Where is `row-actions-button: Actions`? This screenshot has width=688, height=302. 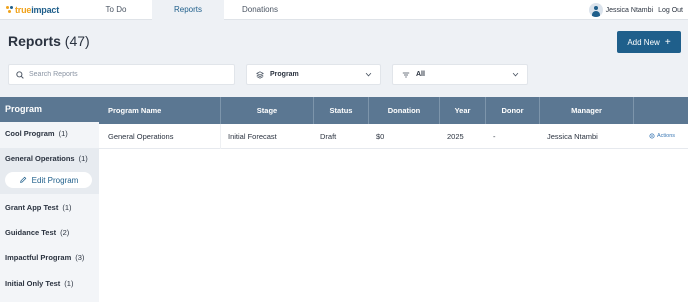 row-actions-button: Actions is located at coordinates (662, 136).